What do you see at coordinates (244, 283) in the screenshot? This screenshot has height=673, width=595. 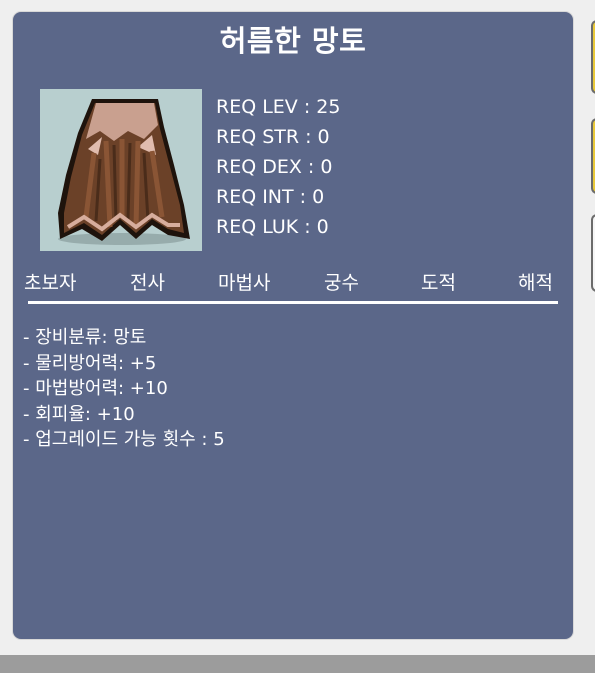 I see `job-magician: 마법사` at bounding box center [244, 283].